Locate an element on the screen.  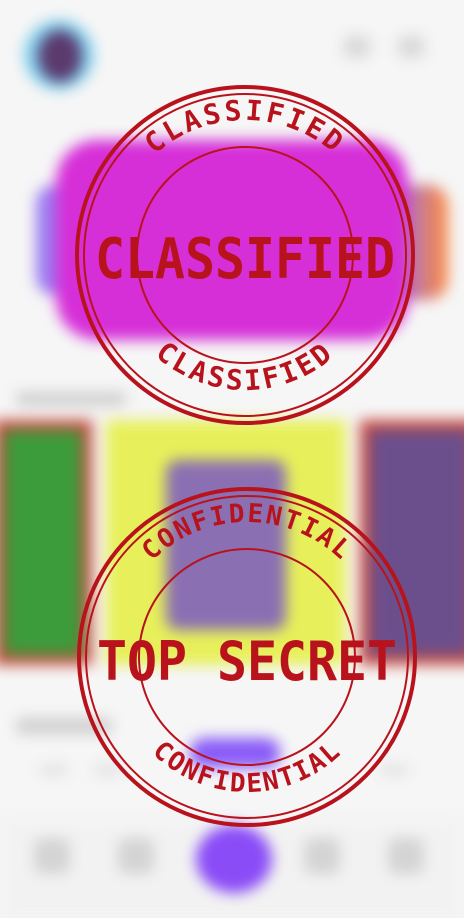
search-icon is located at coordinates (136, 856).